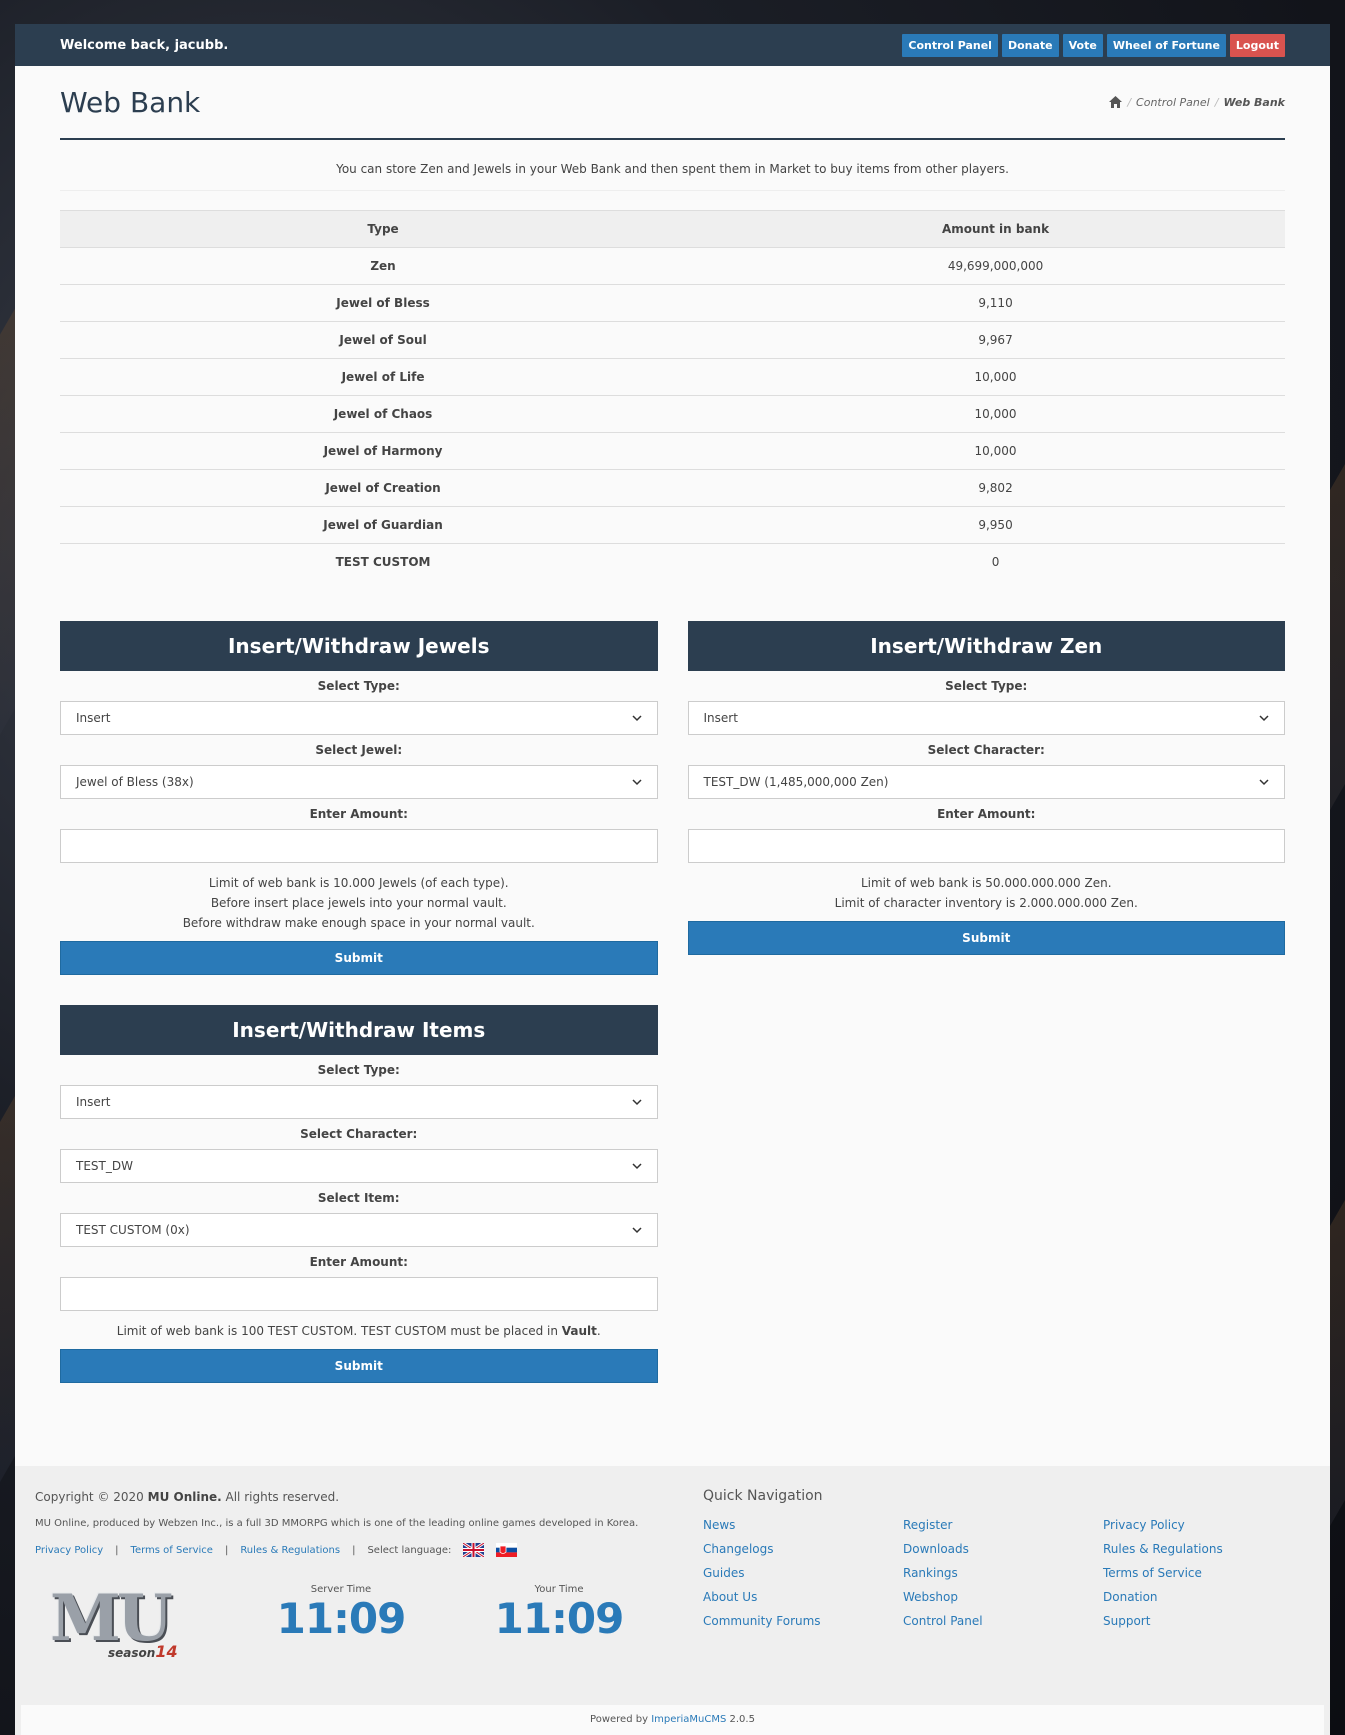  What do you see at coordinates (290, 1550) in the screenshot?
I see `footer-link-rules: Rules & Regulations` at bounding box center [290, 1550].